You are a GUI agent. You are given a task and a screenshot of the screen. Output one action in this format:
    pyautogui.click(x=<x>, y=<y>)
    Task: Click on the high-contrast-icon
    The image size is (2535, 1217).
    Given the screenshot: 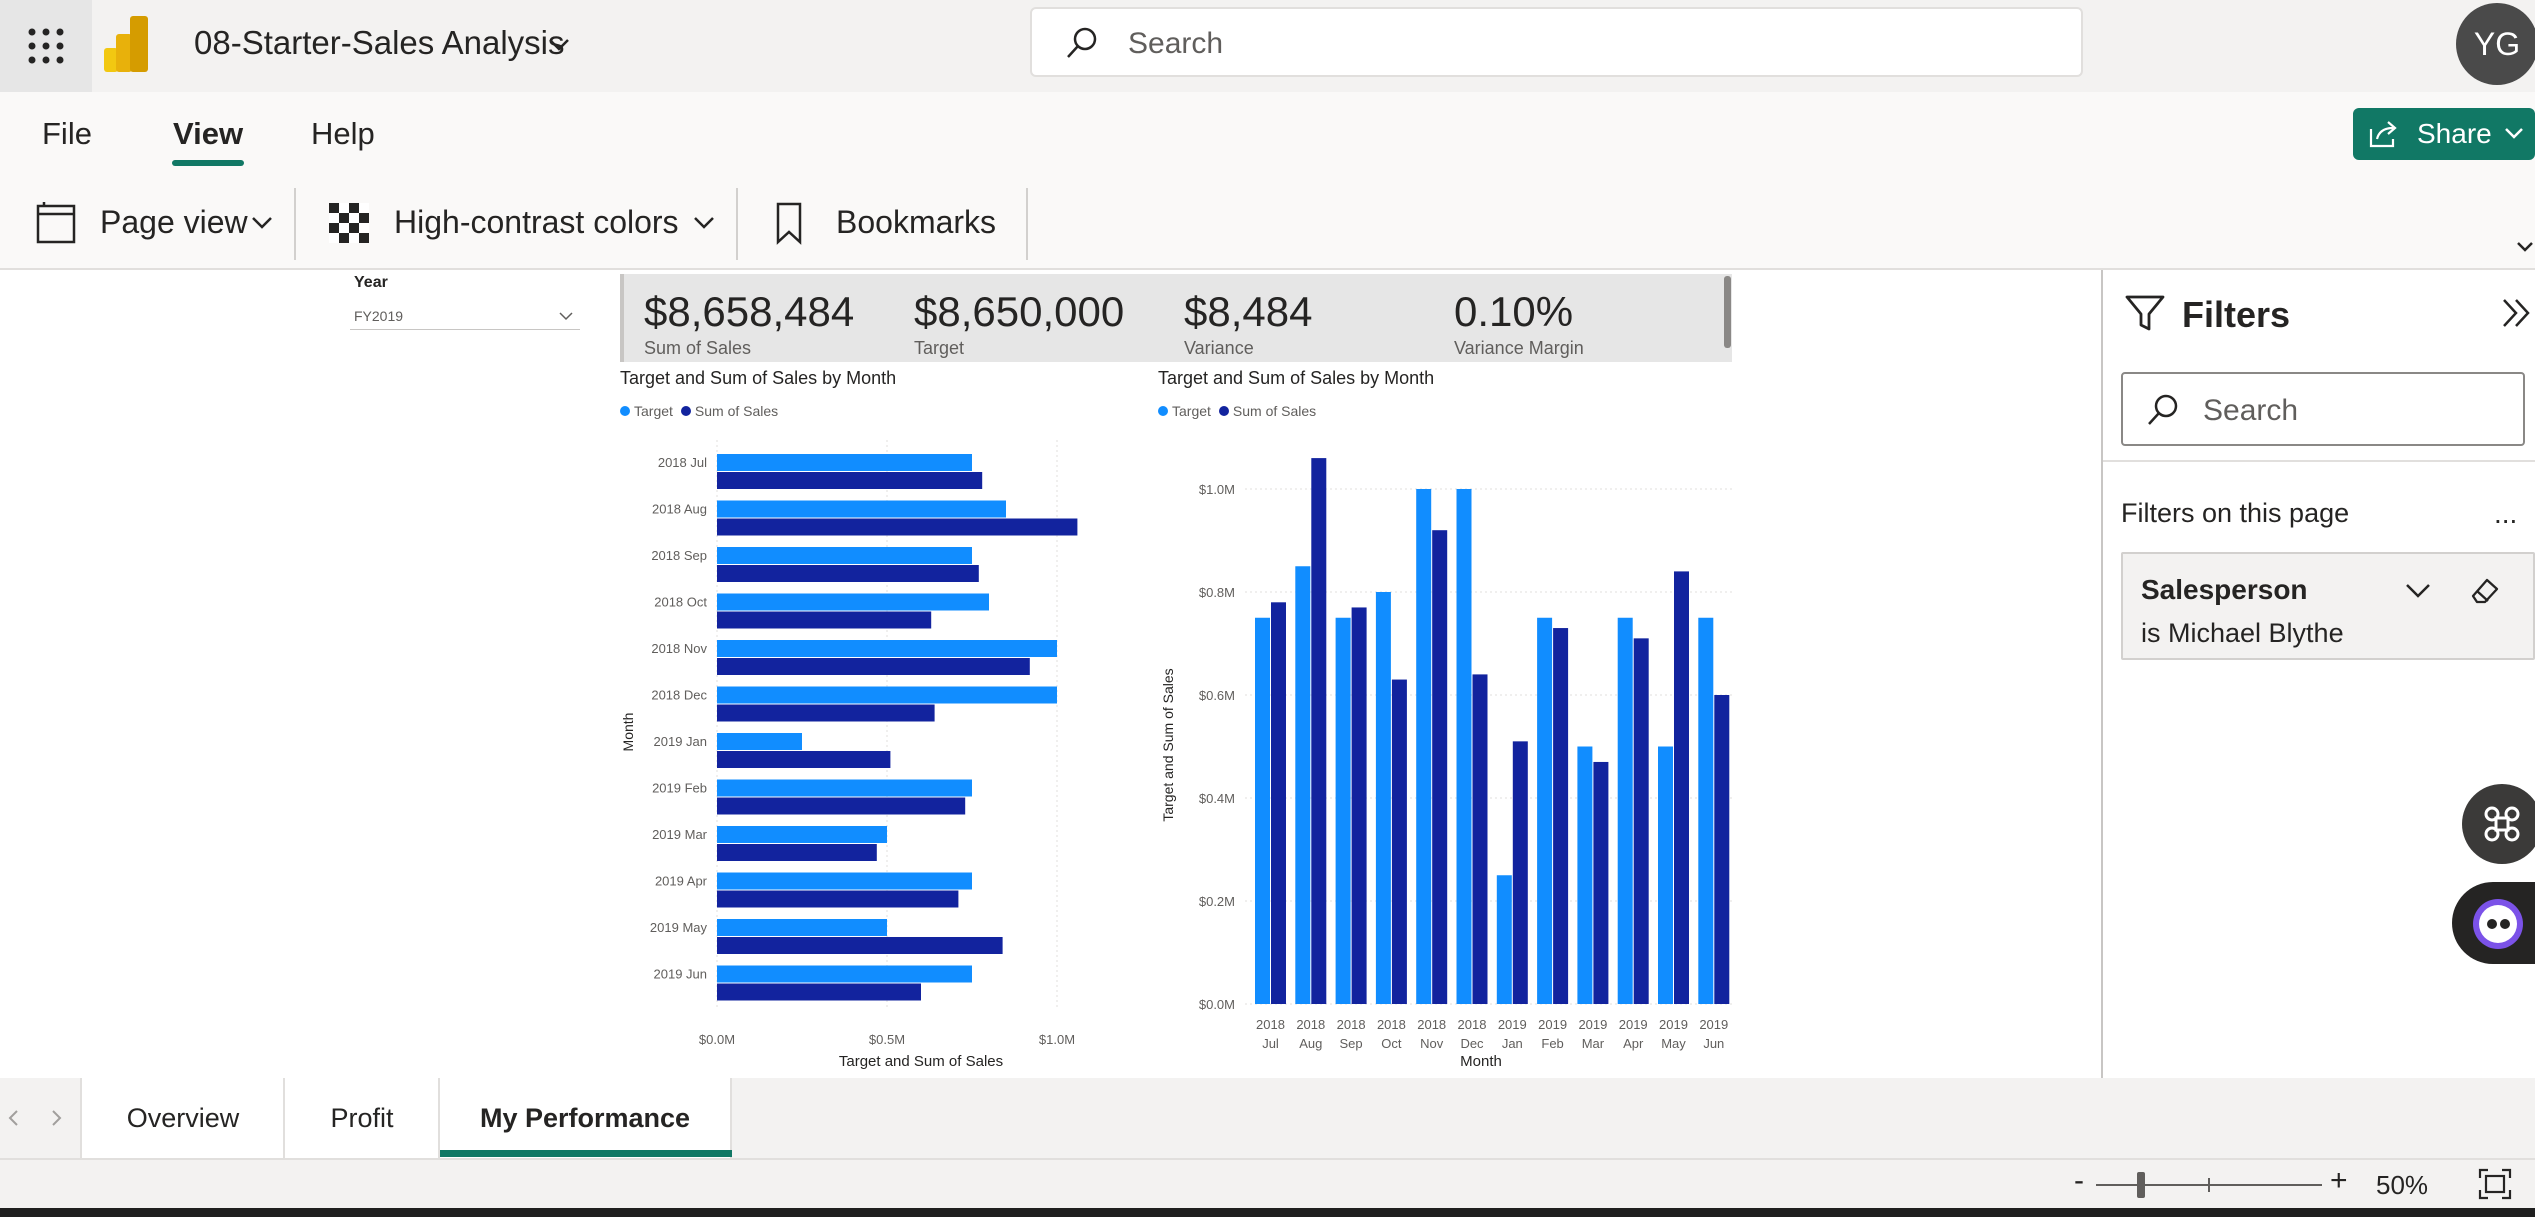 What is the action you would take?
    pyautogui.click(x=349, y=223)
    